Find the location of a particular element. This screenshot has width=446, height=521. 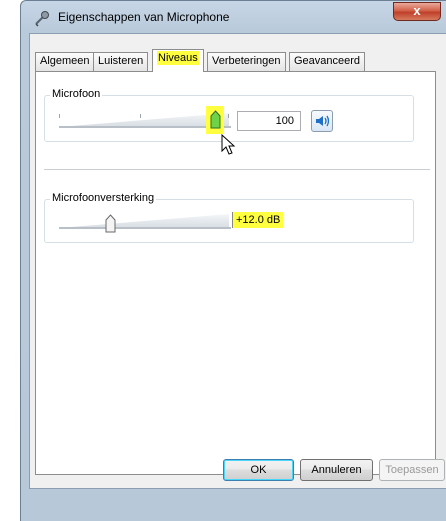

microphone-slider-thumb is located at coordinates (215, 119).